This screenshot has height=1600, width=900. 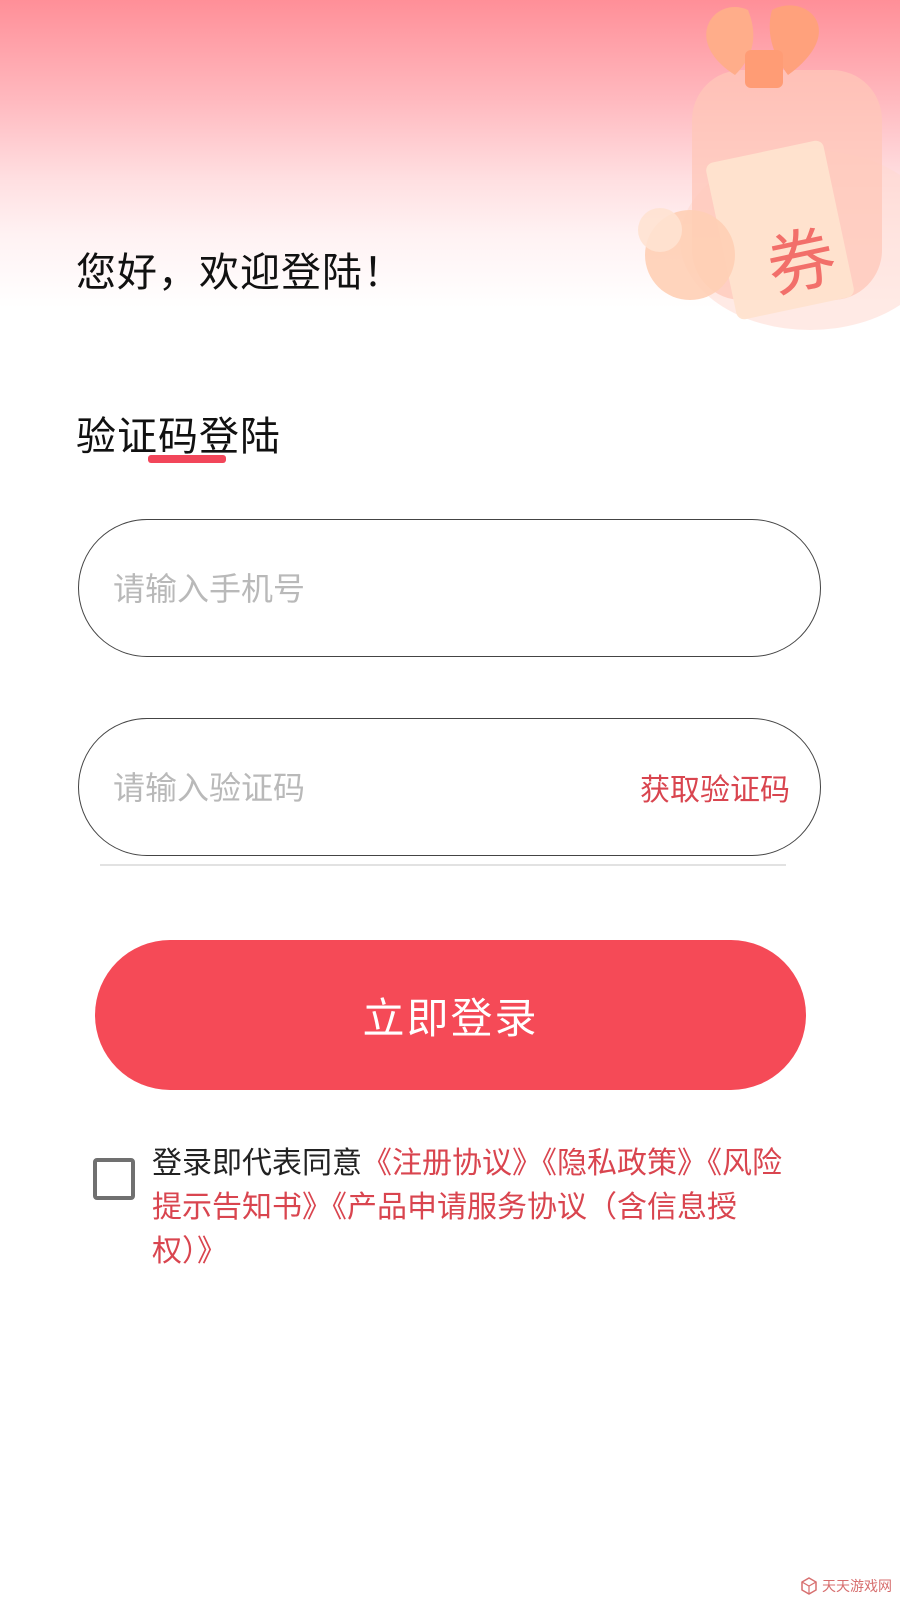 I want to click on watermark-text: 天天游戏网, so click(x=857, y=1587).